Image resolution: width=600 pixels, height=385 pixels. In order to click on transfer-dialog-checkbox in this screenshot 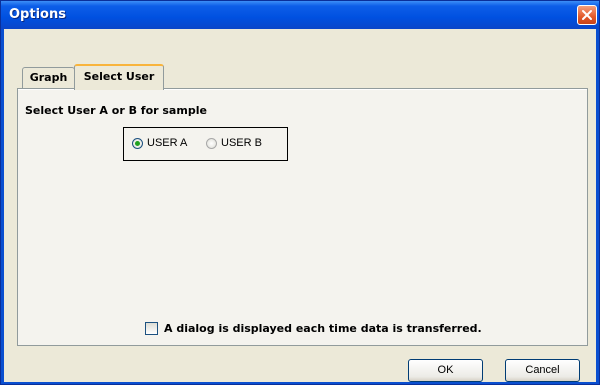, I will do `click(151, 328)`.